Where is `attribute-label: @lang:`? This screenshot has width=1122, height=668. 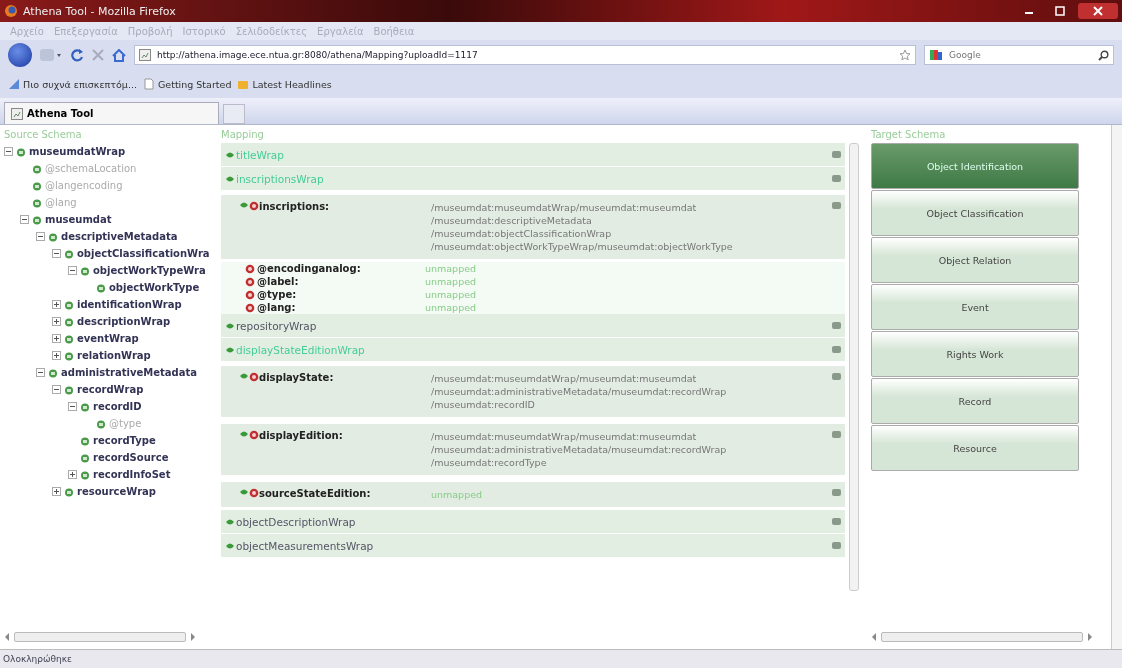 attribute-label: @lang: is located at coordinates (276, 307).